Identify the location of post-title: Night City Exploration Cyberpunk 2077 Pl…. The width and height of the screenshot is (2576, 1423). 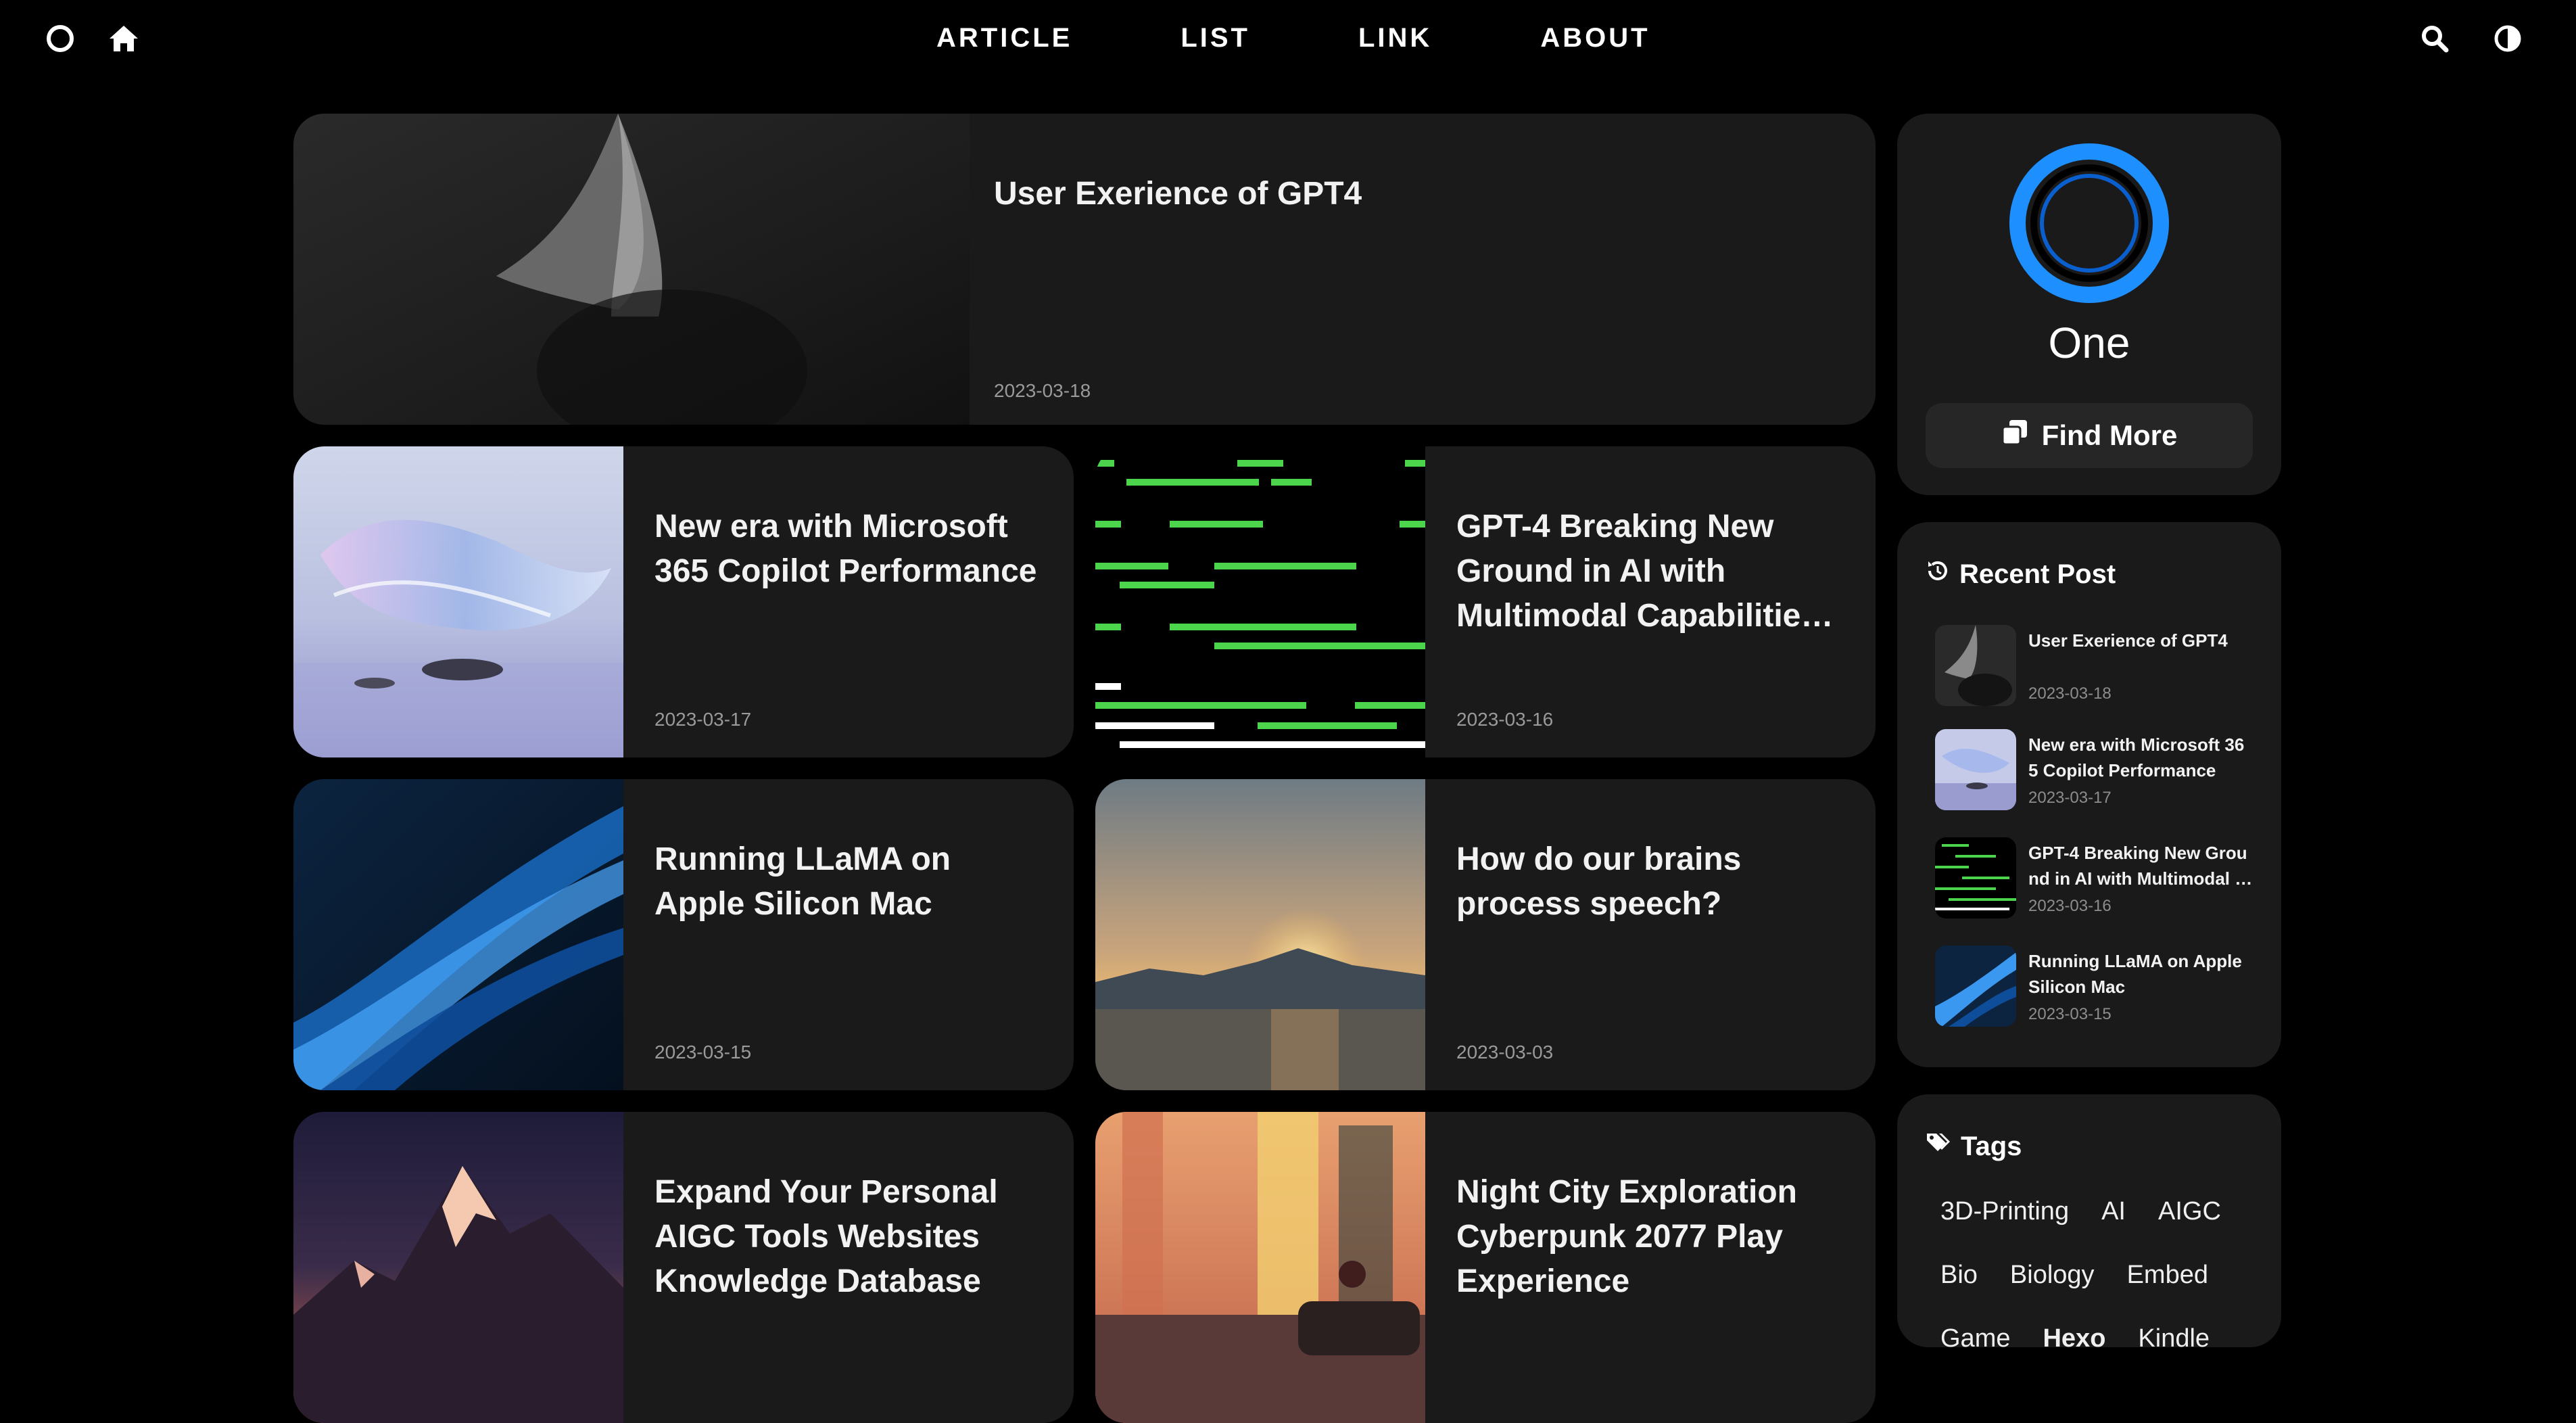
(1649, 1237).